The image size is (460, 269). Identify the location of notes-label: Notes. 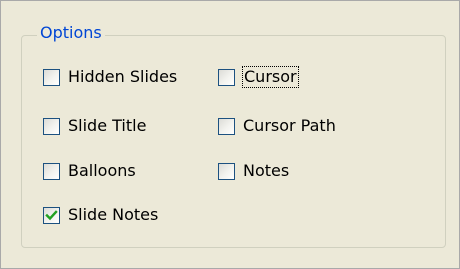
(266, 170).